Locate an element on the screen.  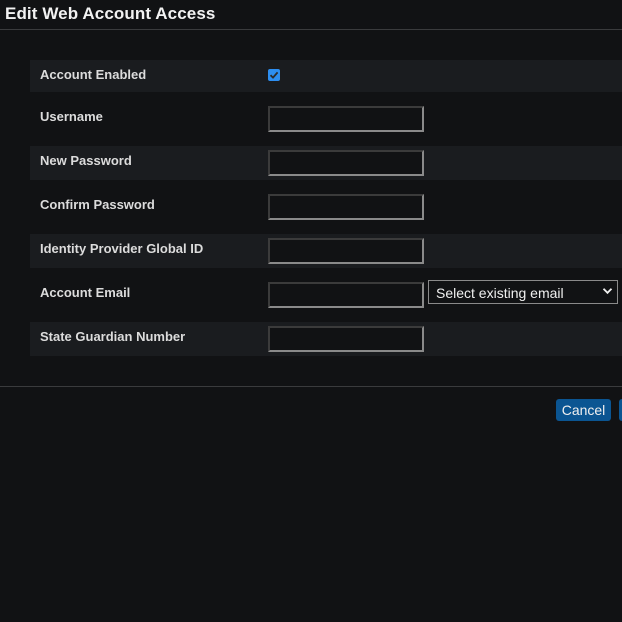
identity-provider-id-label: Identity Provider Global ID is located at coordinates (122, 248).